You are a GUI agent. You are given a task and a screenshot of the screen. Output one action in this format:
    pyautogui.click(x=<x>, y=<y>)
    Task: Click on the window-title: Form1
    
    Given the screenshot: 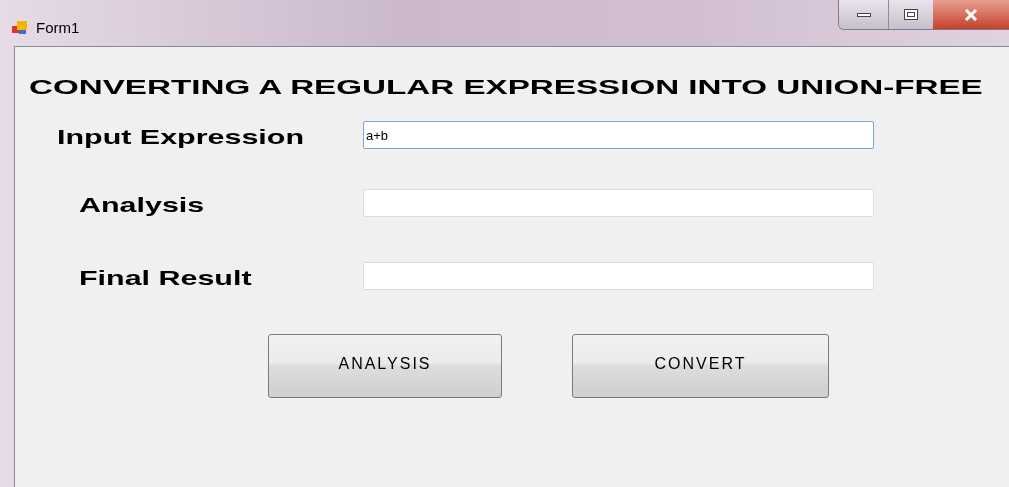 What is the action you would take?
    pyautogui.click(x=58, y=28)
    